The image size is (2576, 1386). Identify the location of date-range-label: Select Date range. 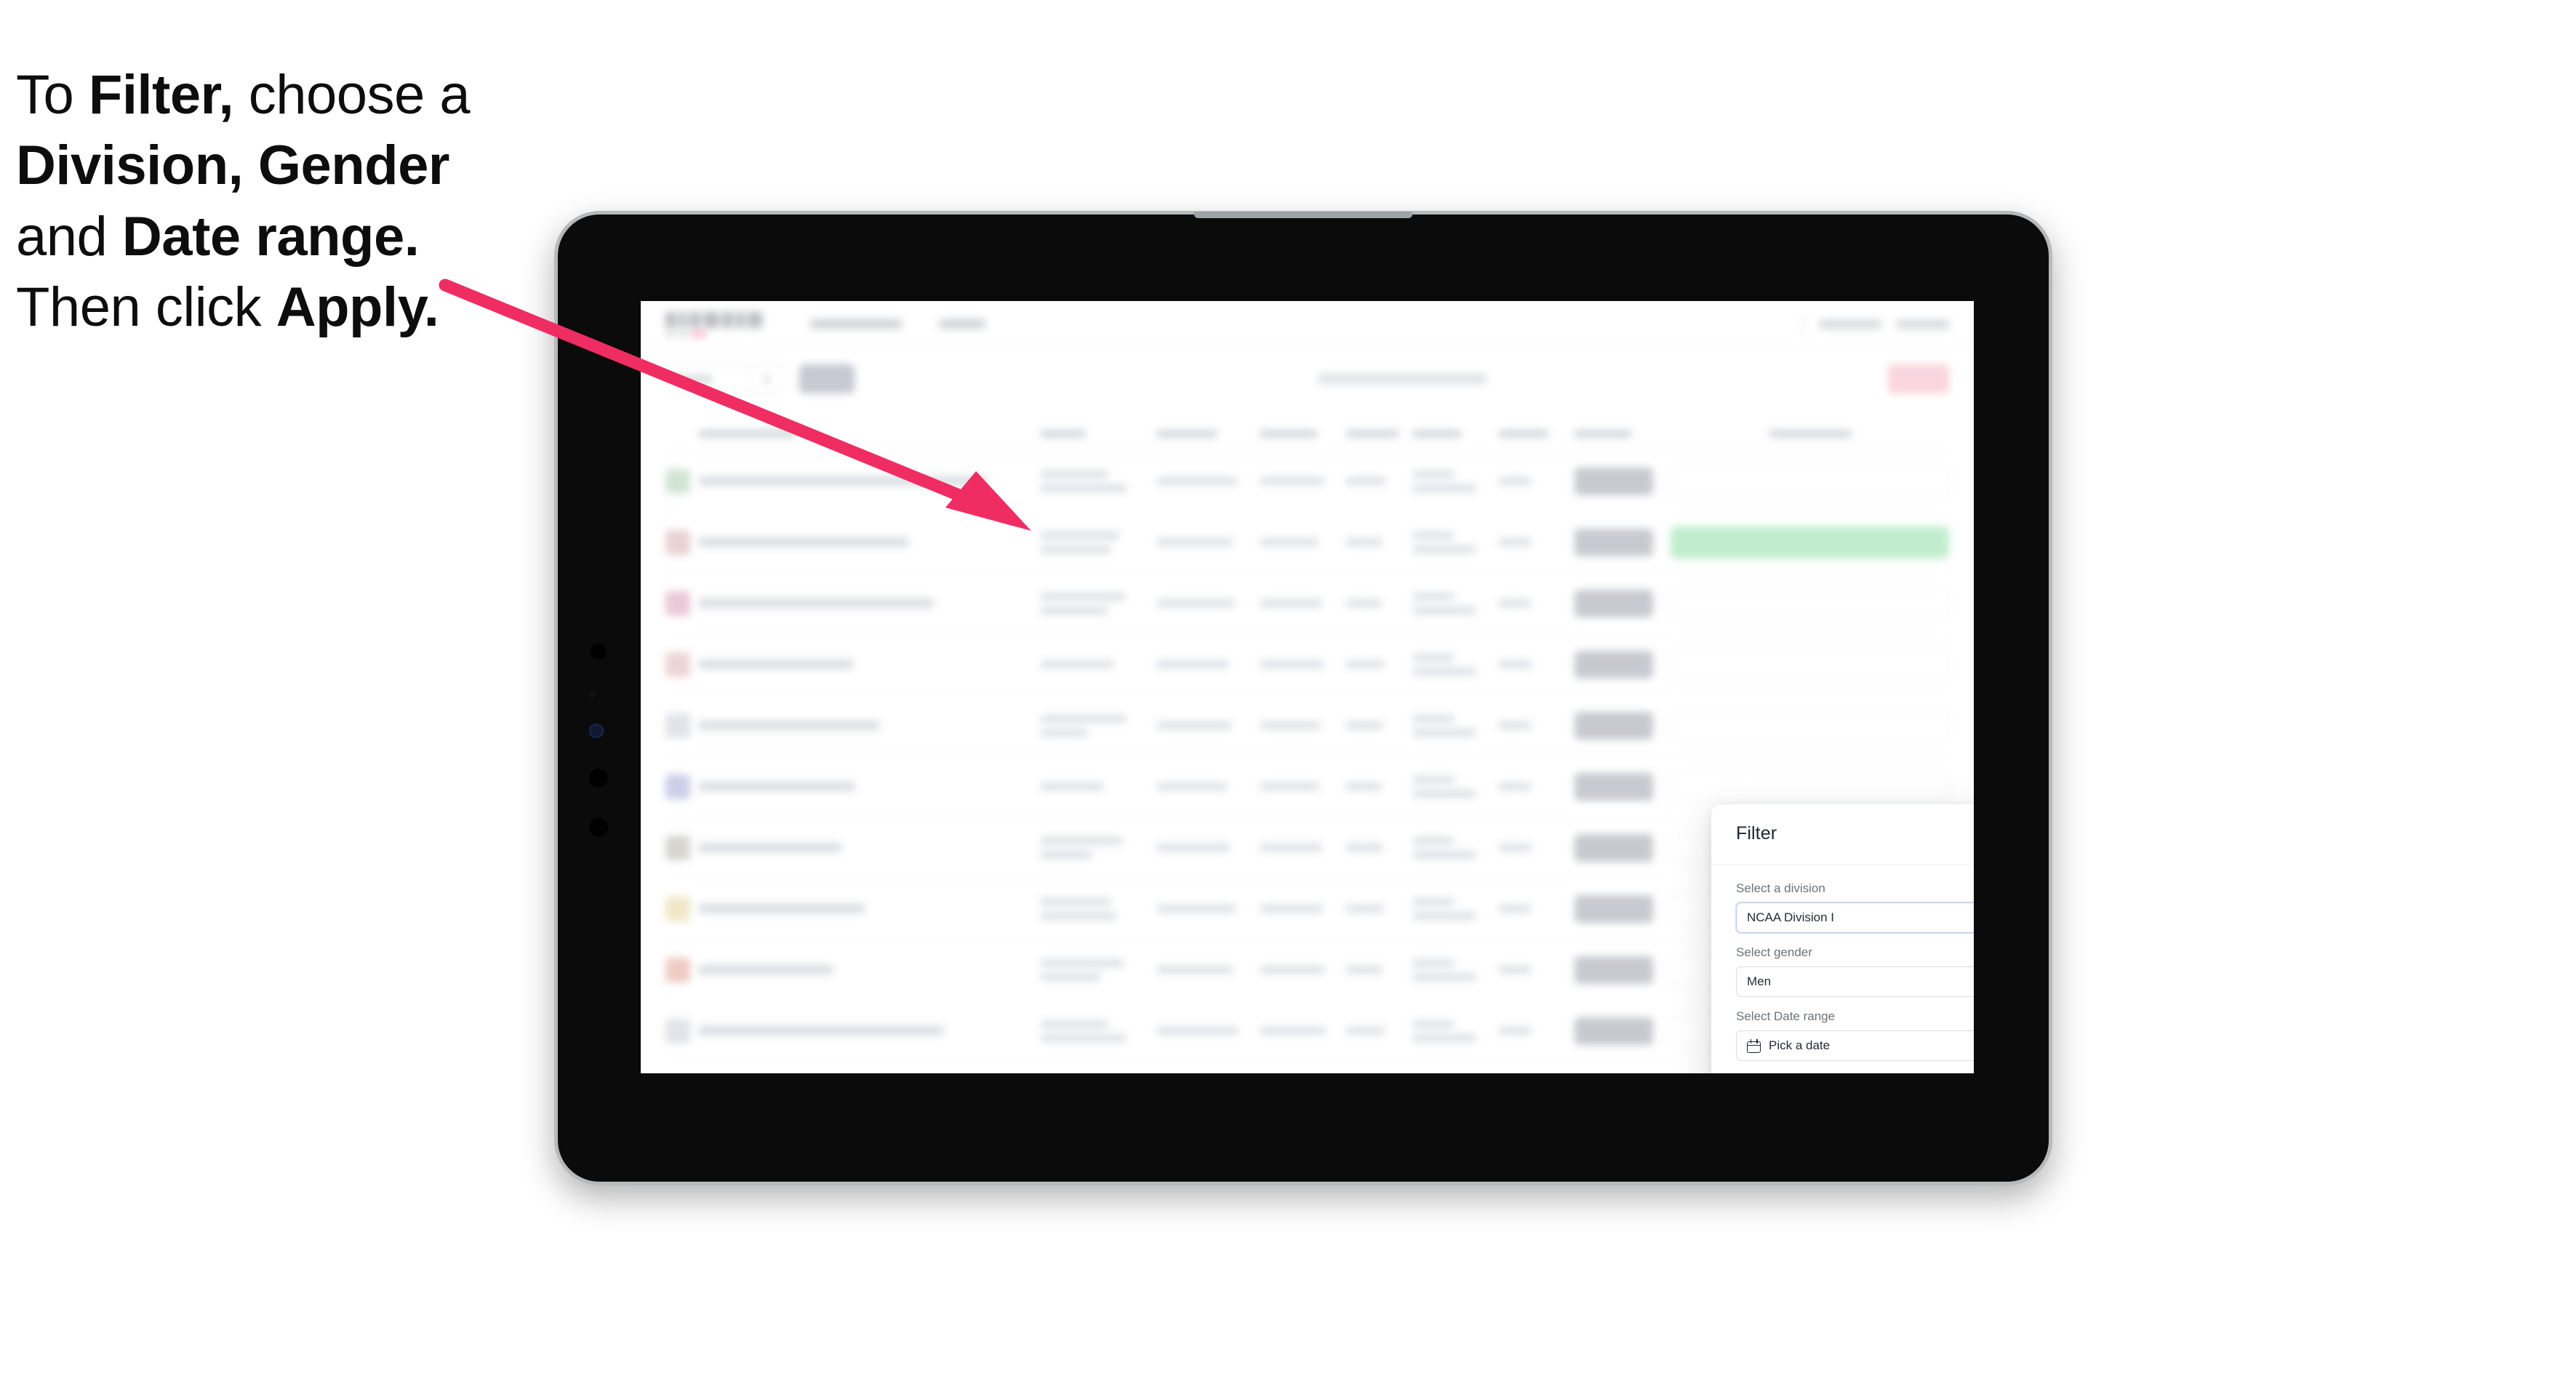
(1786, 1016).